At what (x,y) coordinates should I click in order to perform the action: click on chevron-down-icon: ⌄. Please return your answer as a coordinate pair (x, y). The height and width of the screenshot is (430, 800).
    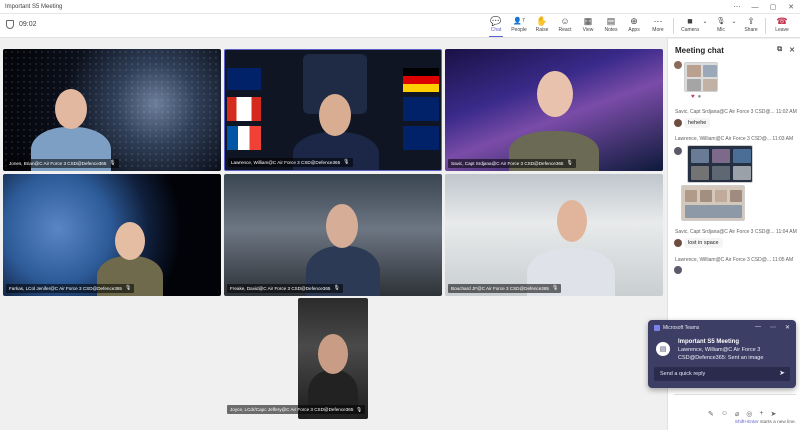
    Looking at the image, I should click on (705, 21).